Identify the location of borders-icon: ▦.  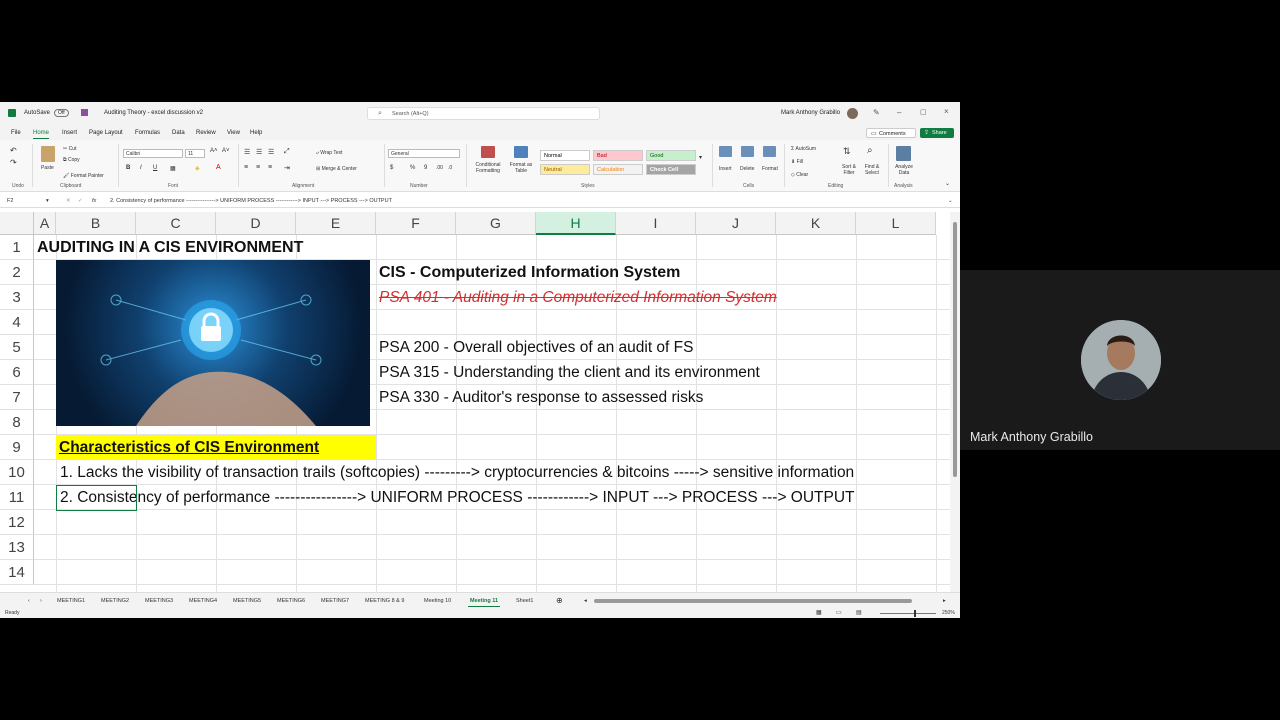
(173, 168).